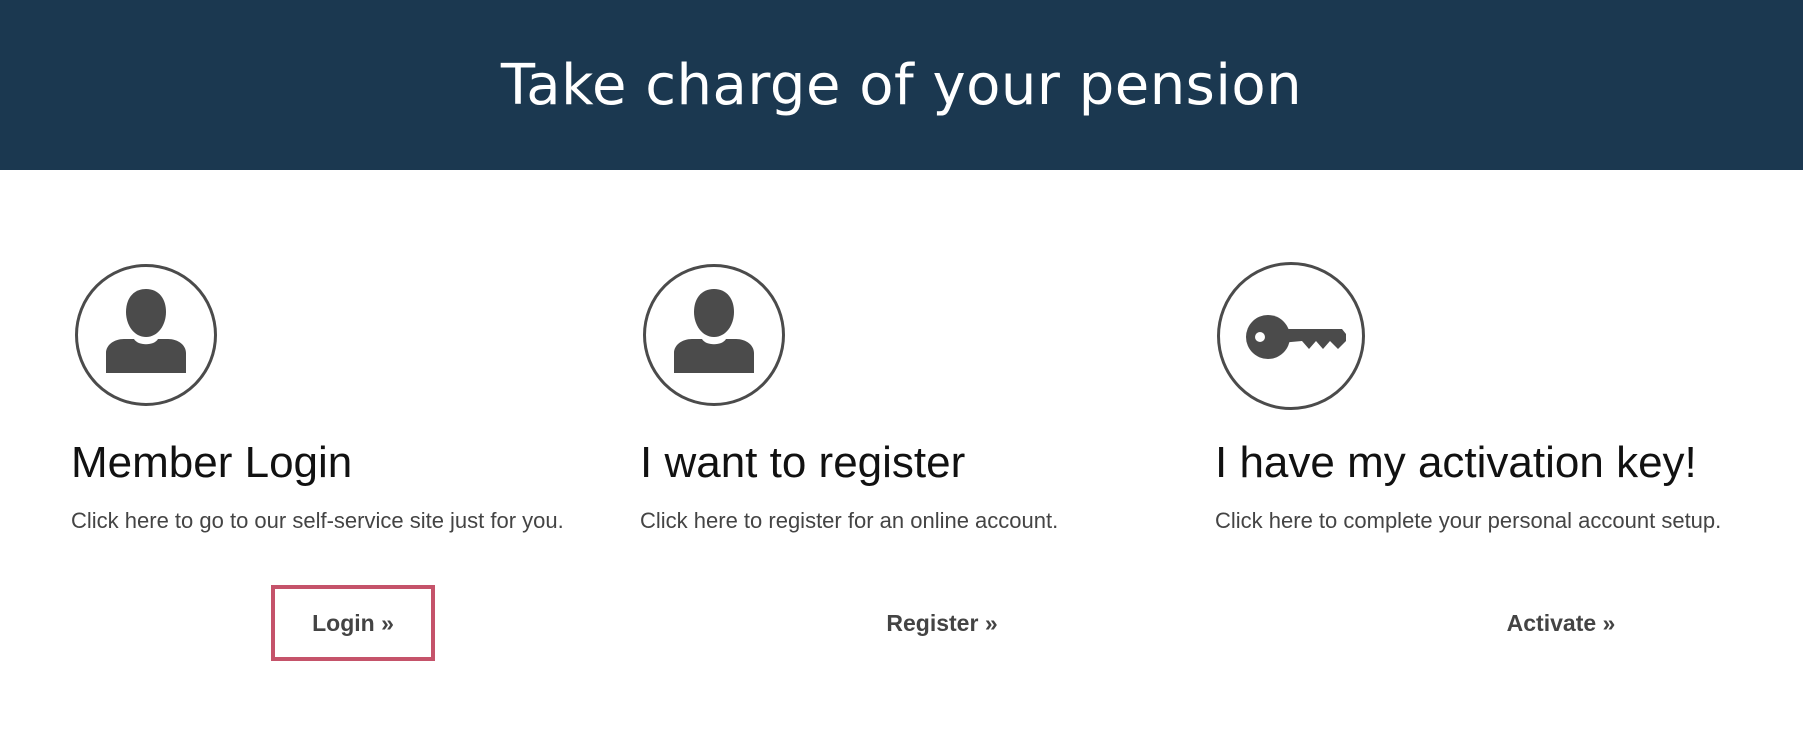 This screenshot has width=1803, height=741. Describe the element at coordinates (942, 623) in the screenshot. I see `register-button: Register »` at that location.